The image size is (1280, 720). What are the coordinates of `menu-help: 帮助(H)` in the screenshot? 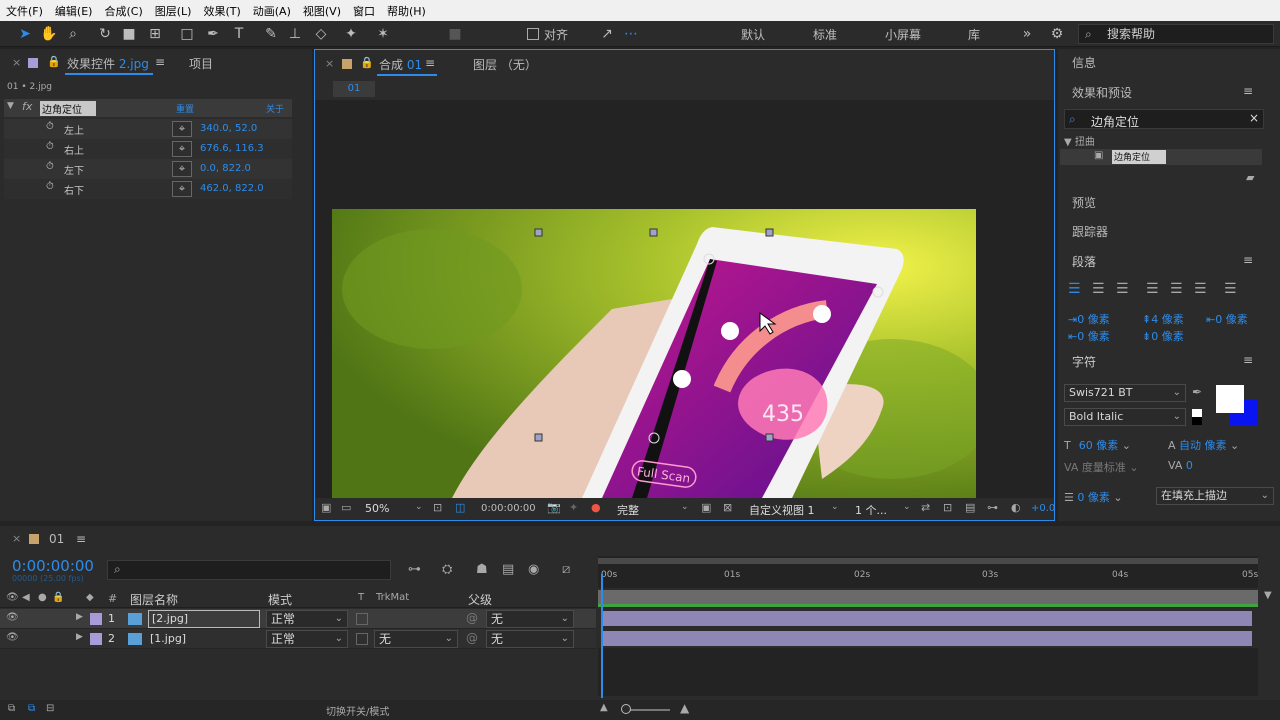 It's located at (406, 11).